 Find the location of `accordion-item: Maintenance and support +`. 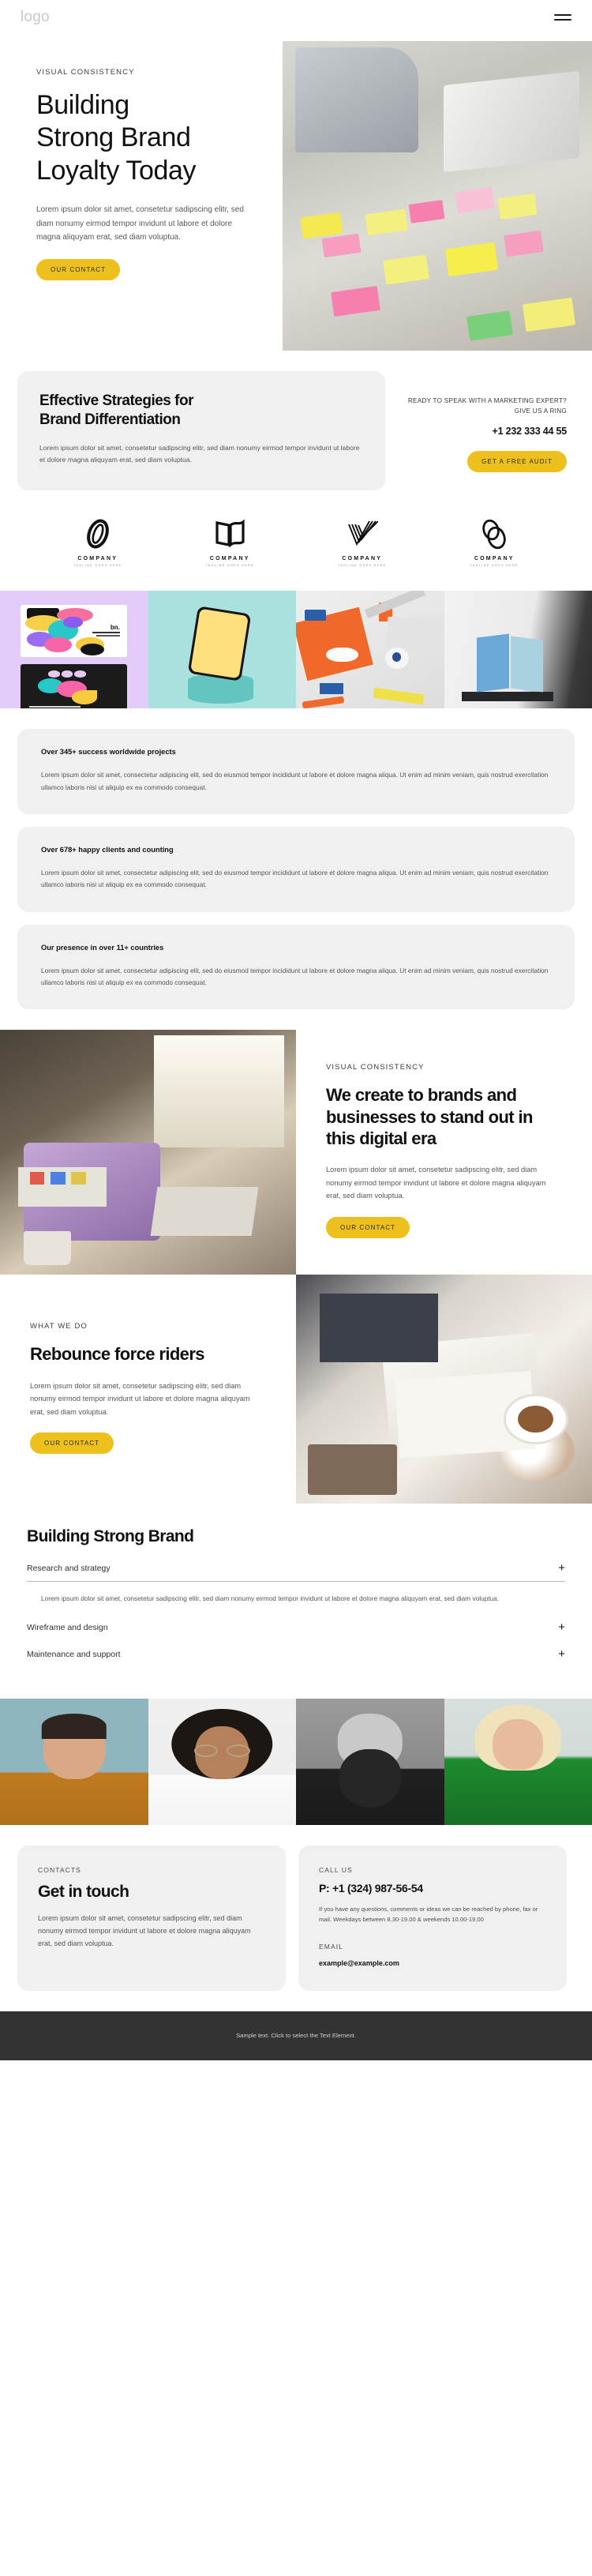

accordion-item: Maintenance and support + is located at coordinates (296, 1657).